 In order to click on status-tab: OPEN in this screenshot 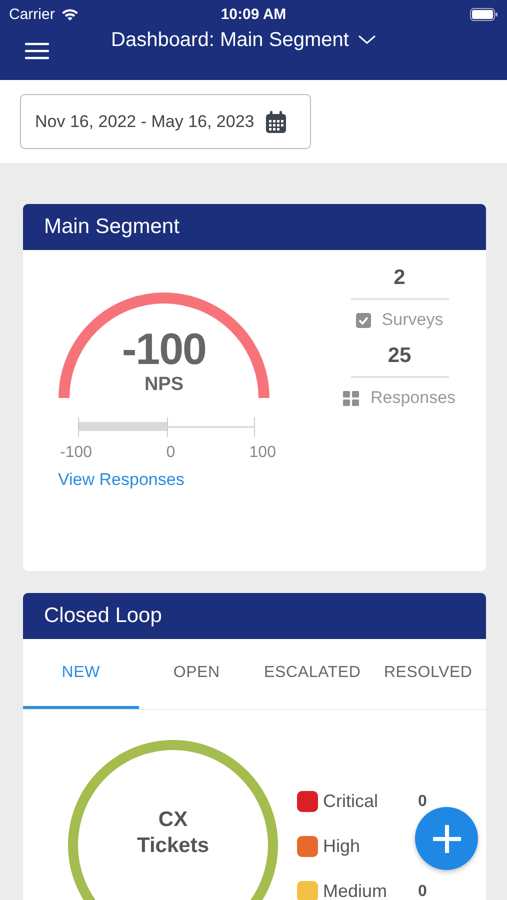, I will do `click(196, 674)`.